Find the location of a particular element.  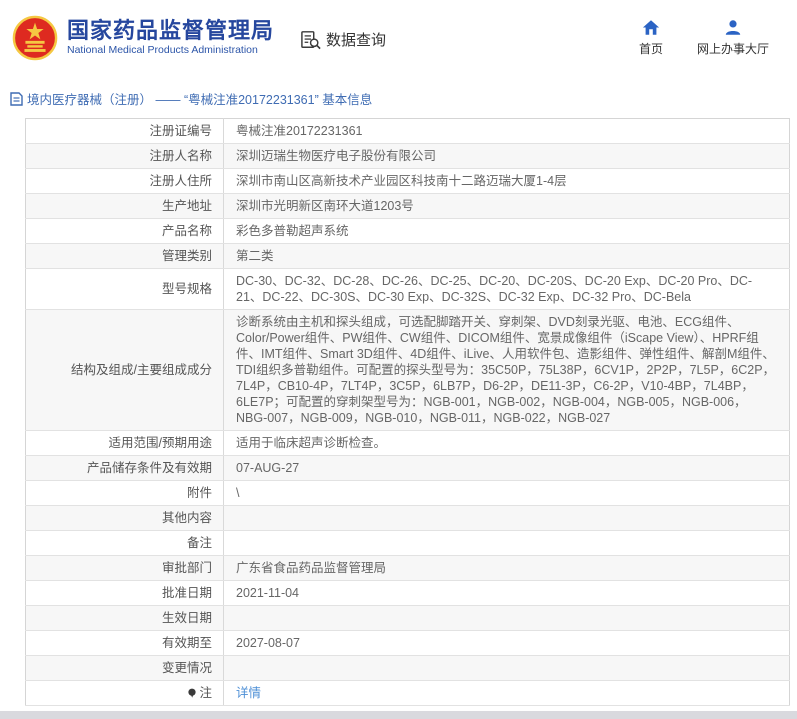

table-row: 批准日期 2021-11-04 is located at coordinates (407, 593).